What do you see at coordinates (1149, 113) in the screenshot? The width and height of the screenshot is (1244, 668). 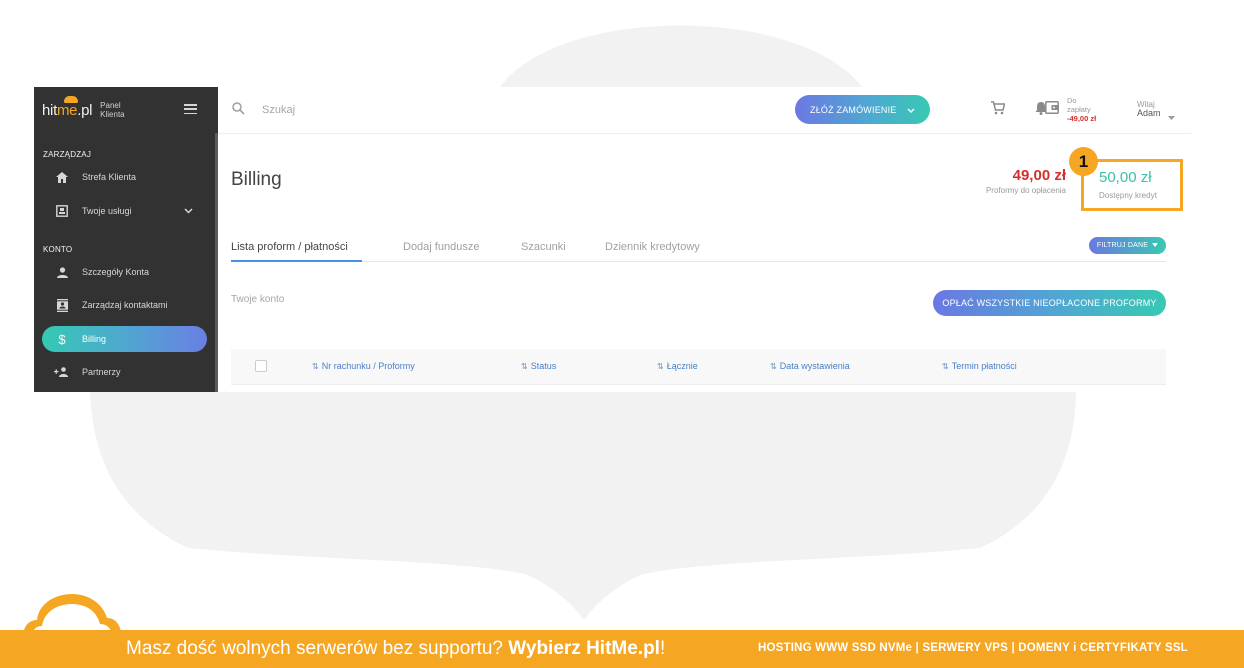 I see `username: Adam` at bounding box center [1149, 113].